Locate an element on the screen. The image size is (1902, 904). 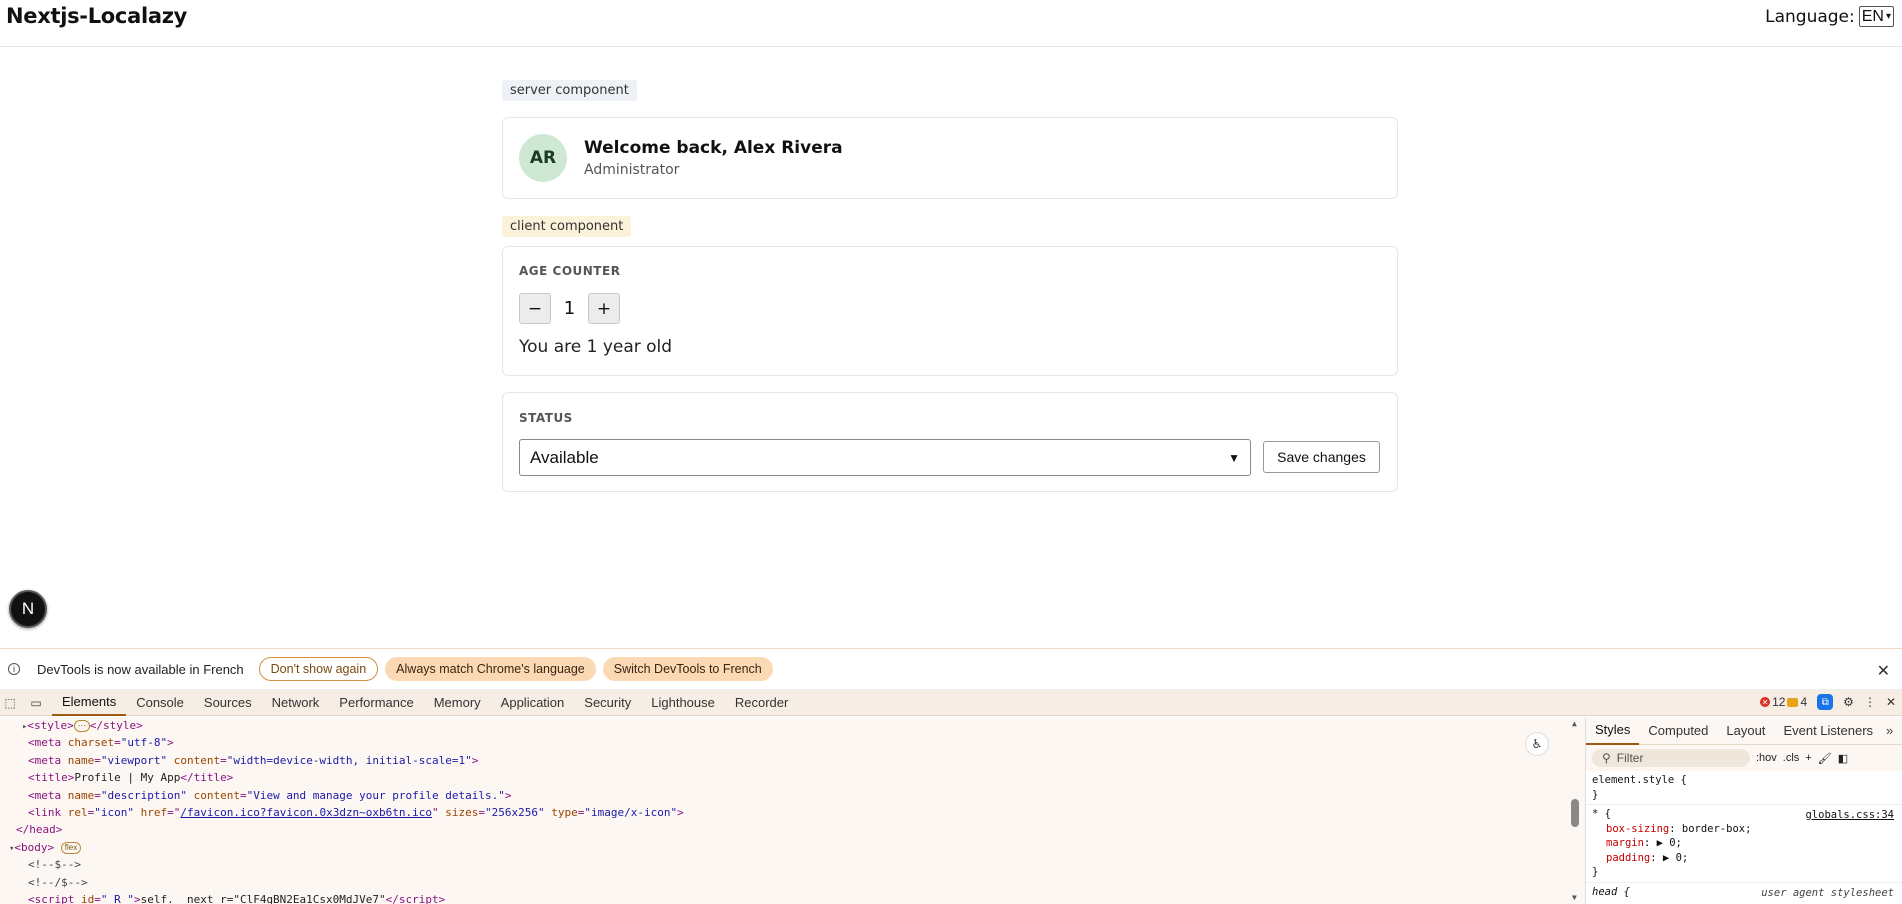
language-switcher: Language: EN ▾ is located at coordinates (1829, 16).